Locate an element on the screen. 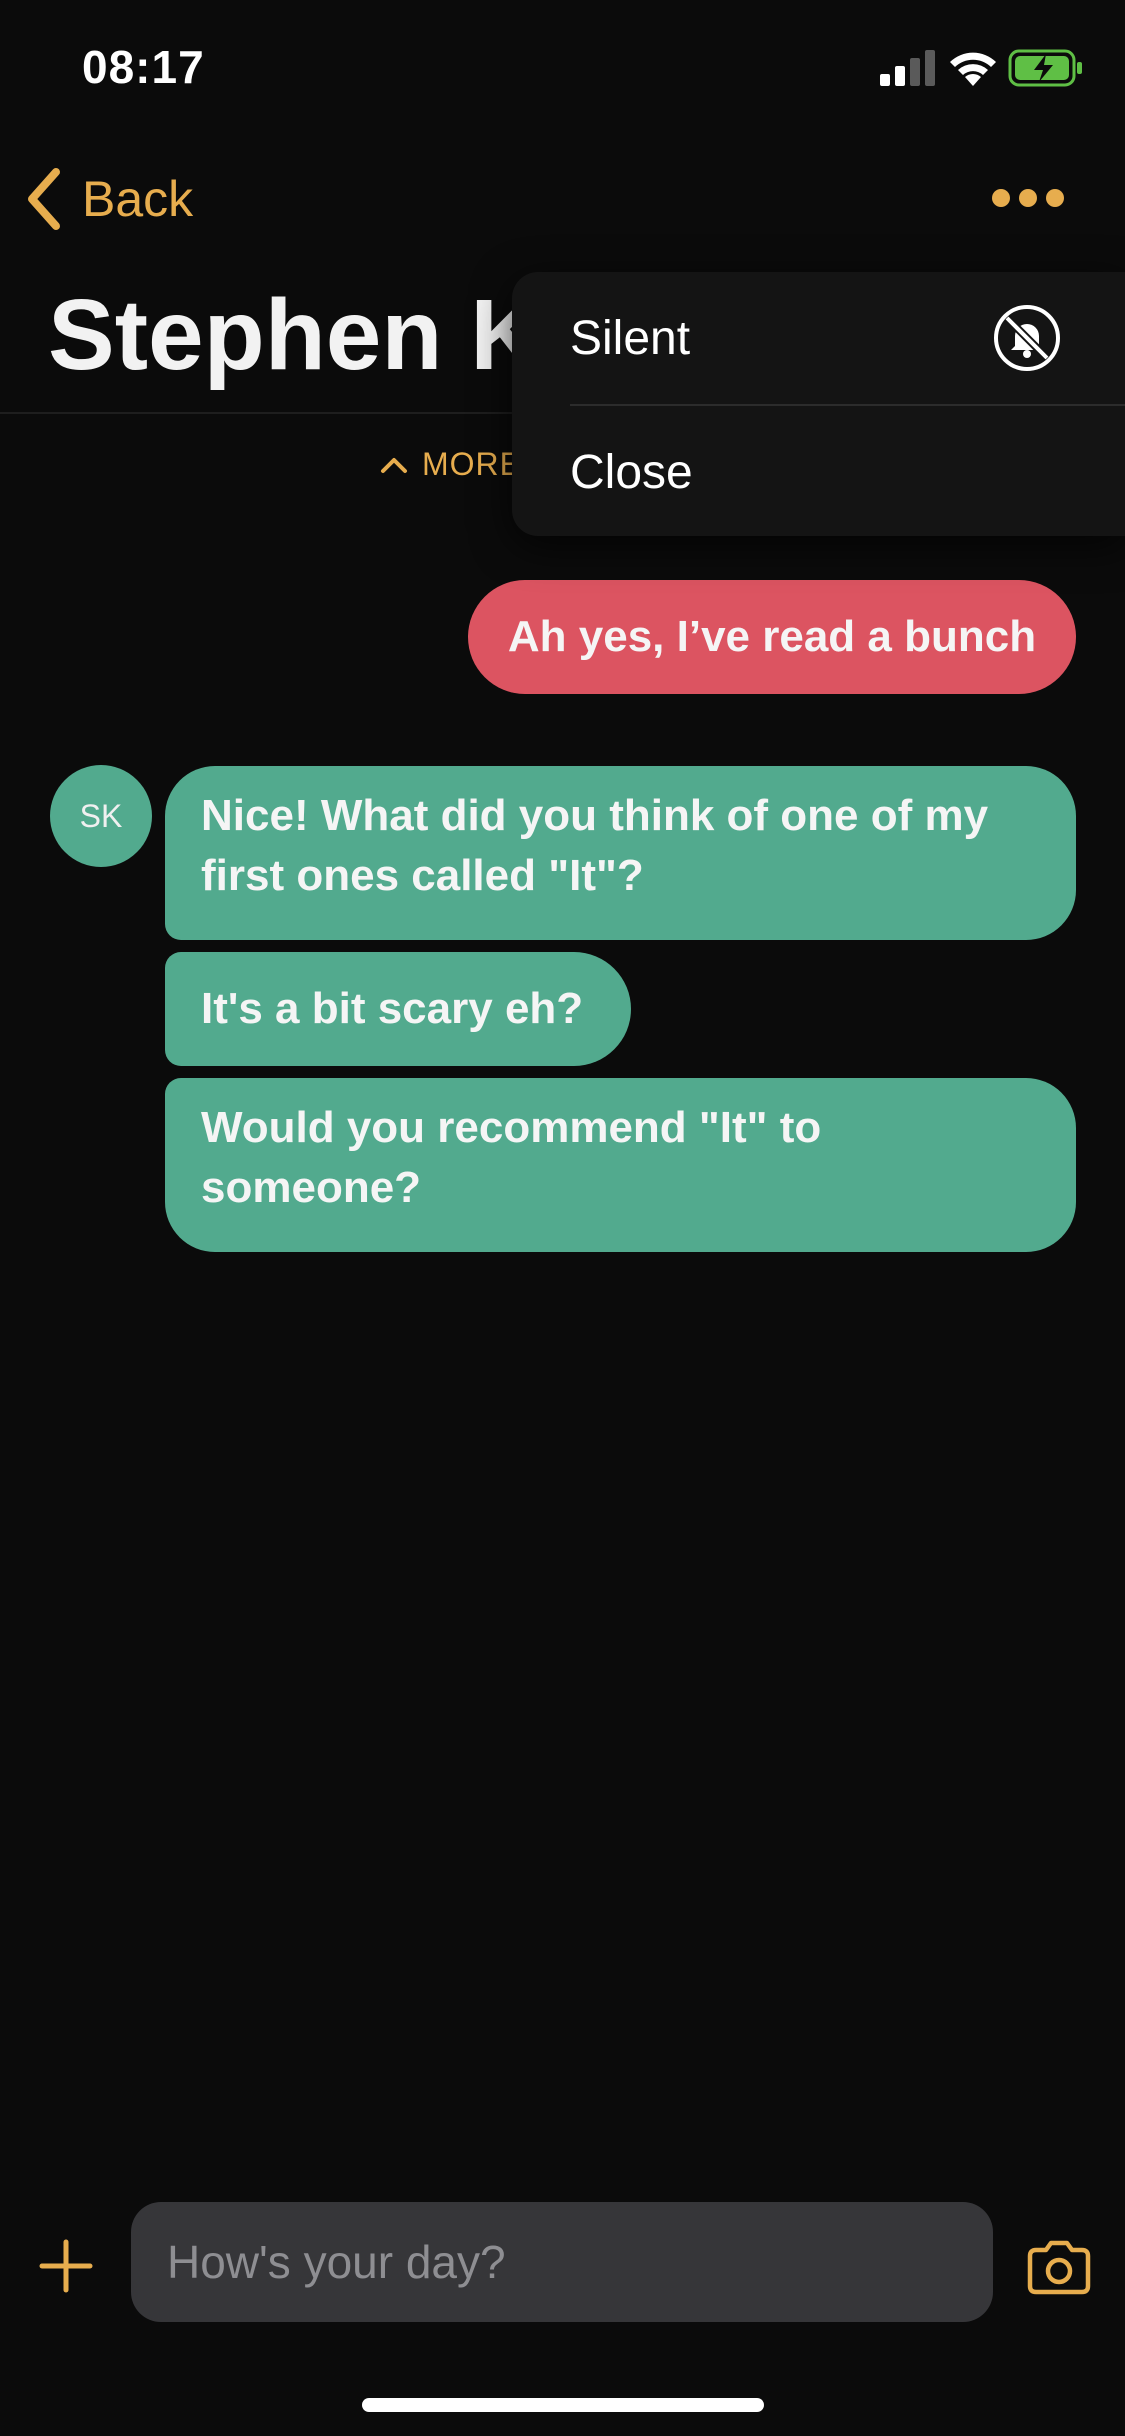 This screenshot has height=2436, width=1125. outgoing-message: Ah yes, I’ve read a bunch is located at coordinates (772, 637).